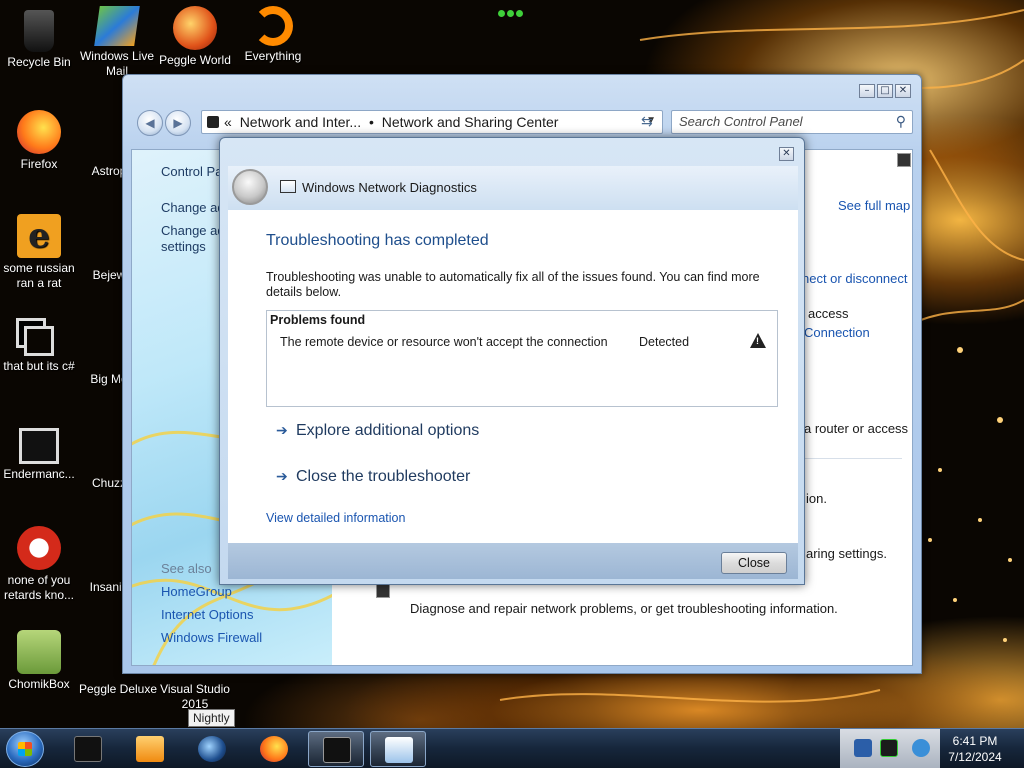  What do you see at coordinates (196, 592) in the screenshot?
I see `see-also-homegroup: HomeGroup` at bounding box center [196, 592].